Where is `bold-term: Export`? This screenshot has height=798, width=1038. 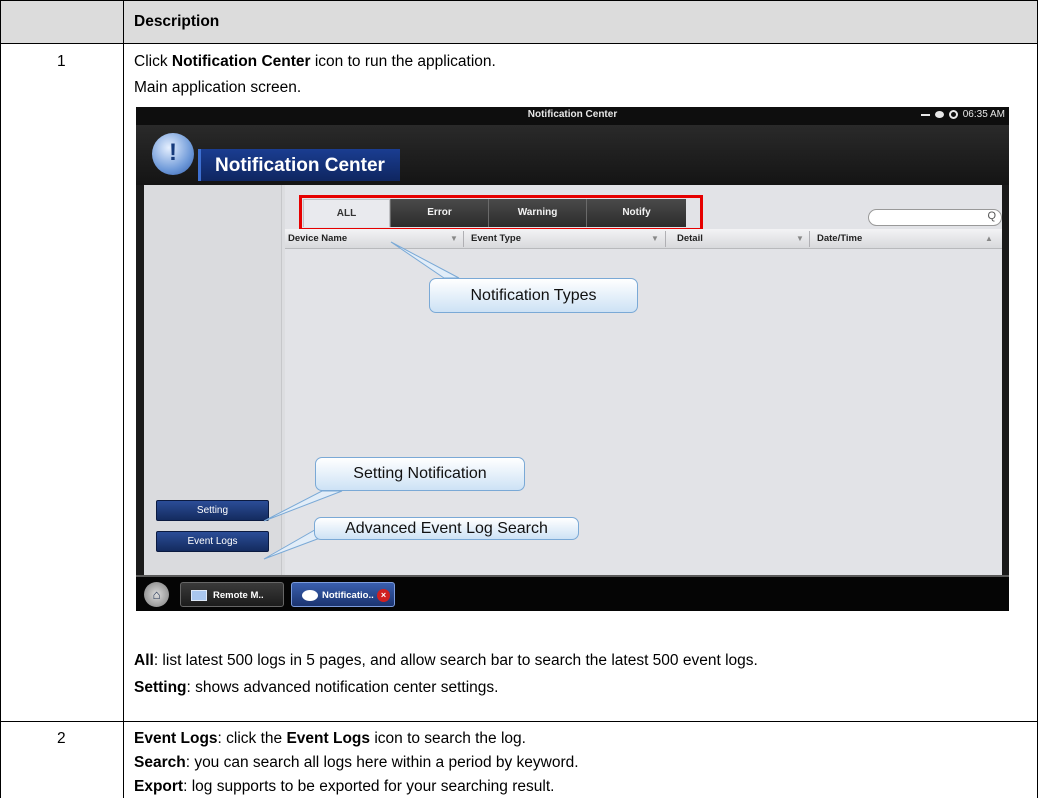 bold-term: Export is located at coordinates (159, 786).